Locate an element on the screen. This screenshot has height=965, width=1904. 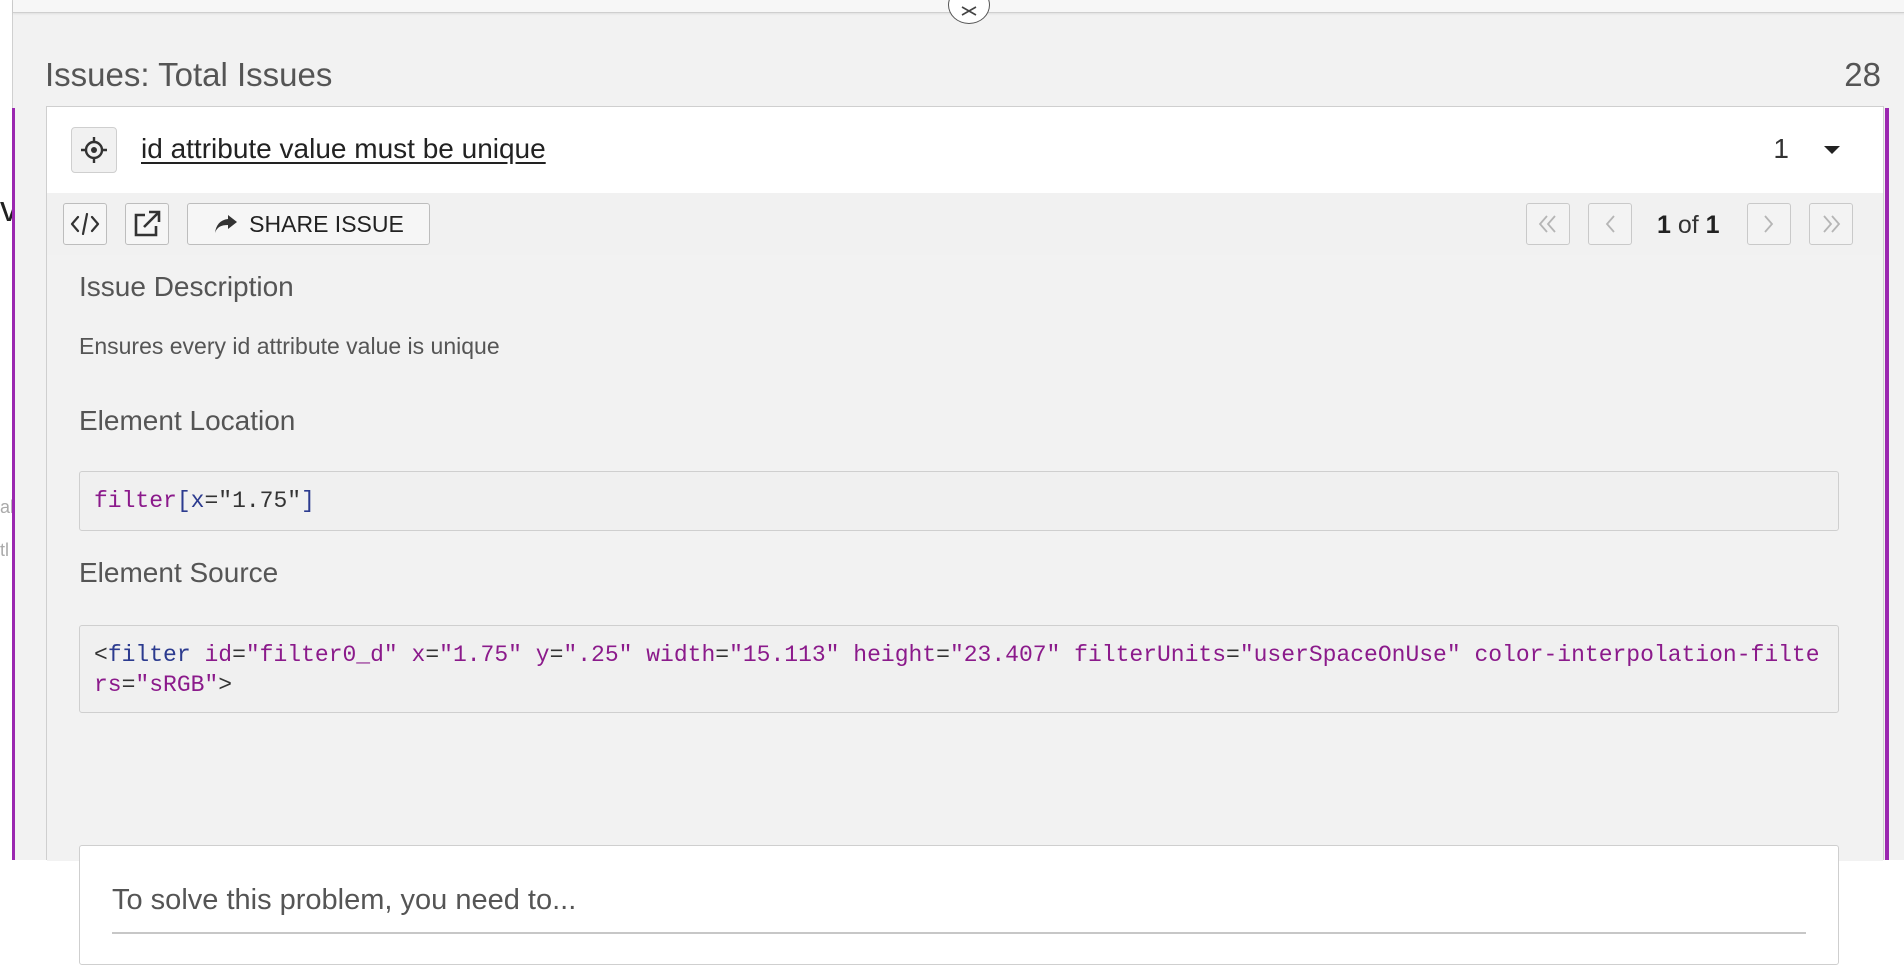
highlight-element-button is located at coordinates (94, 150).